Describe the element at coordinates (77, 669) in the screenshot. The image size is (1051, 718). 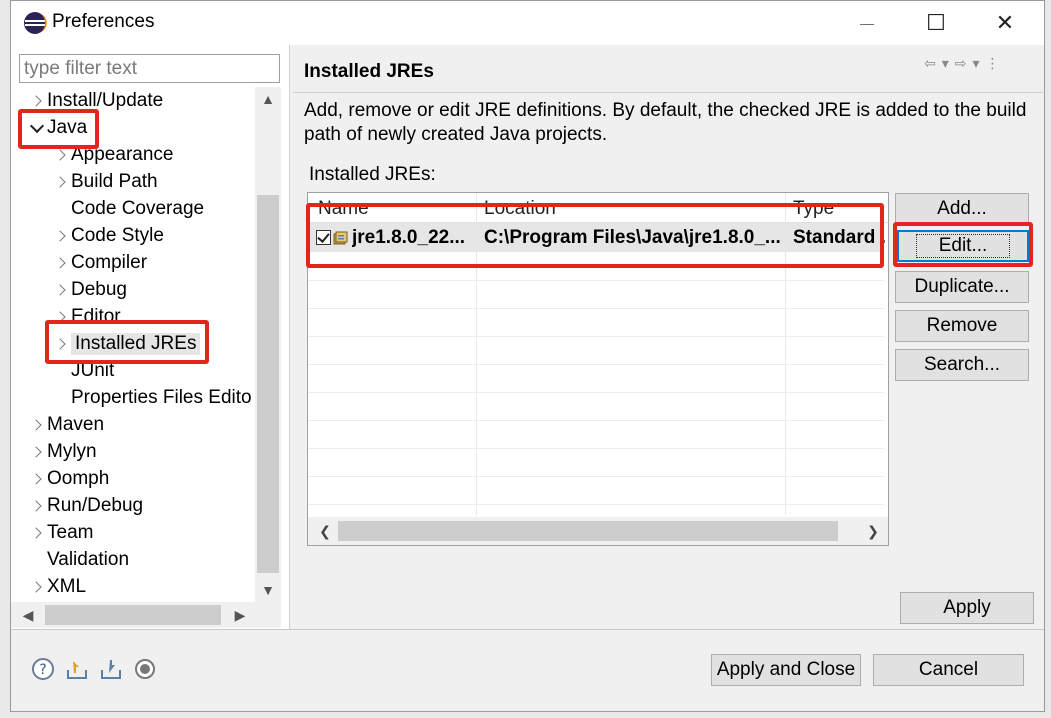
I see `import-icon` at that location.